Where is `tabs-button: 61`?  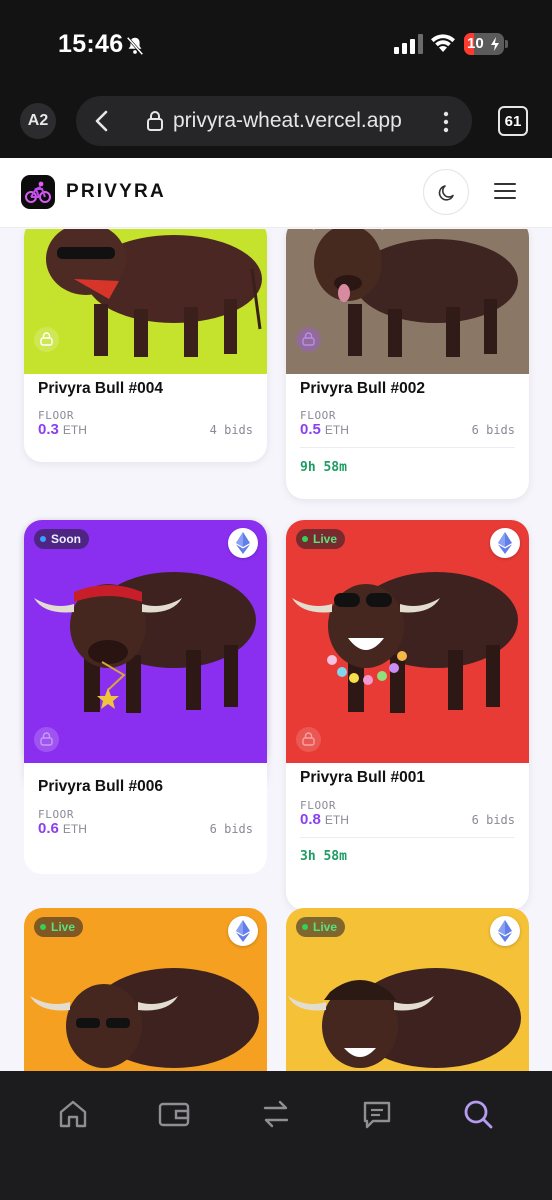 tabs-button: 61 is located at coordinates (513, 121).